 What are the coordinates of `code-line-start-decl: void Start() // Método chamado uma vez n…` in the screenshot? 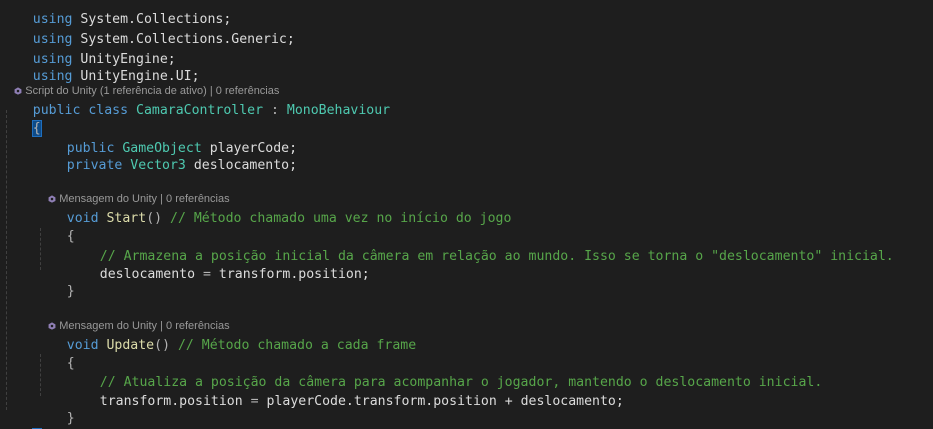 It's located at (273, 209).